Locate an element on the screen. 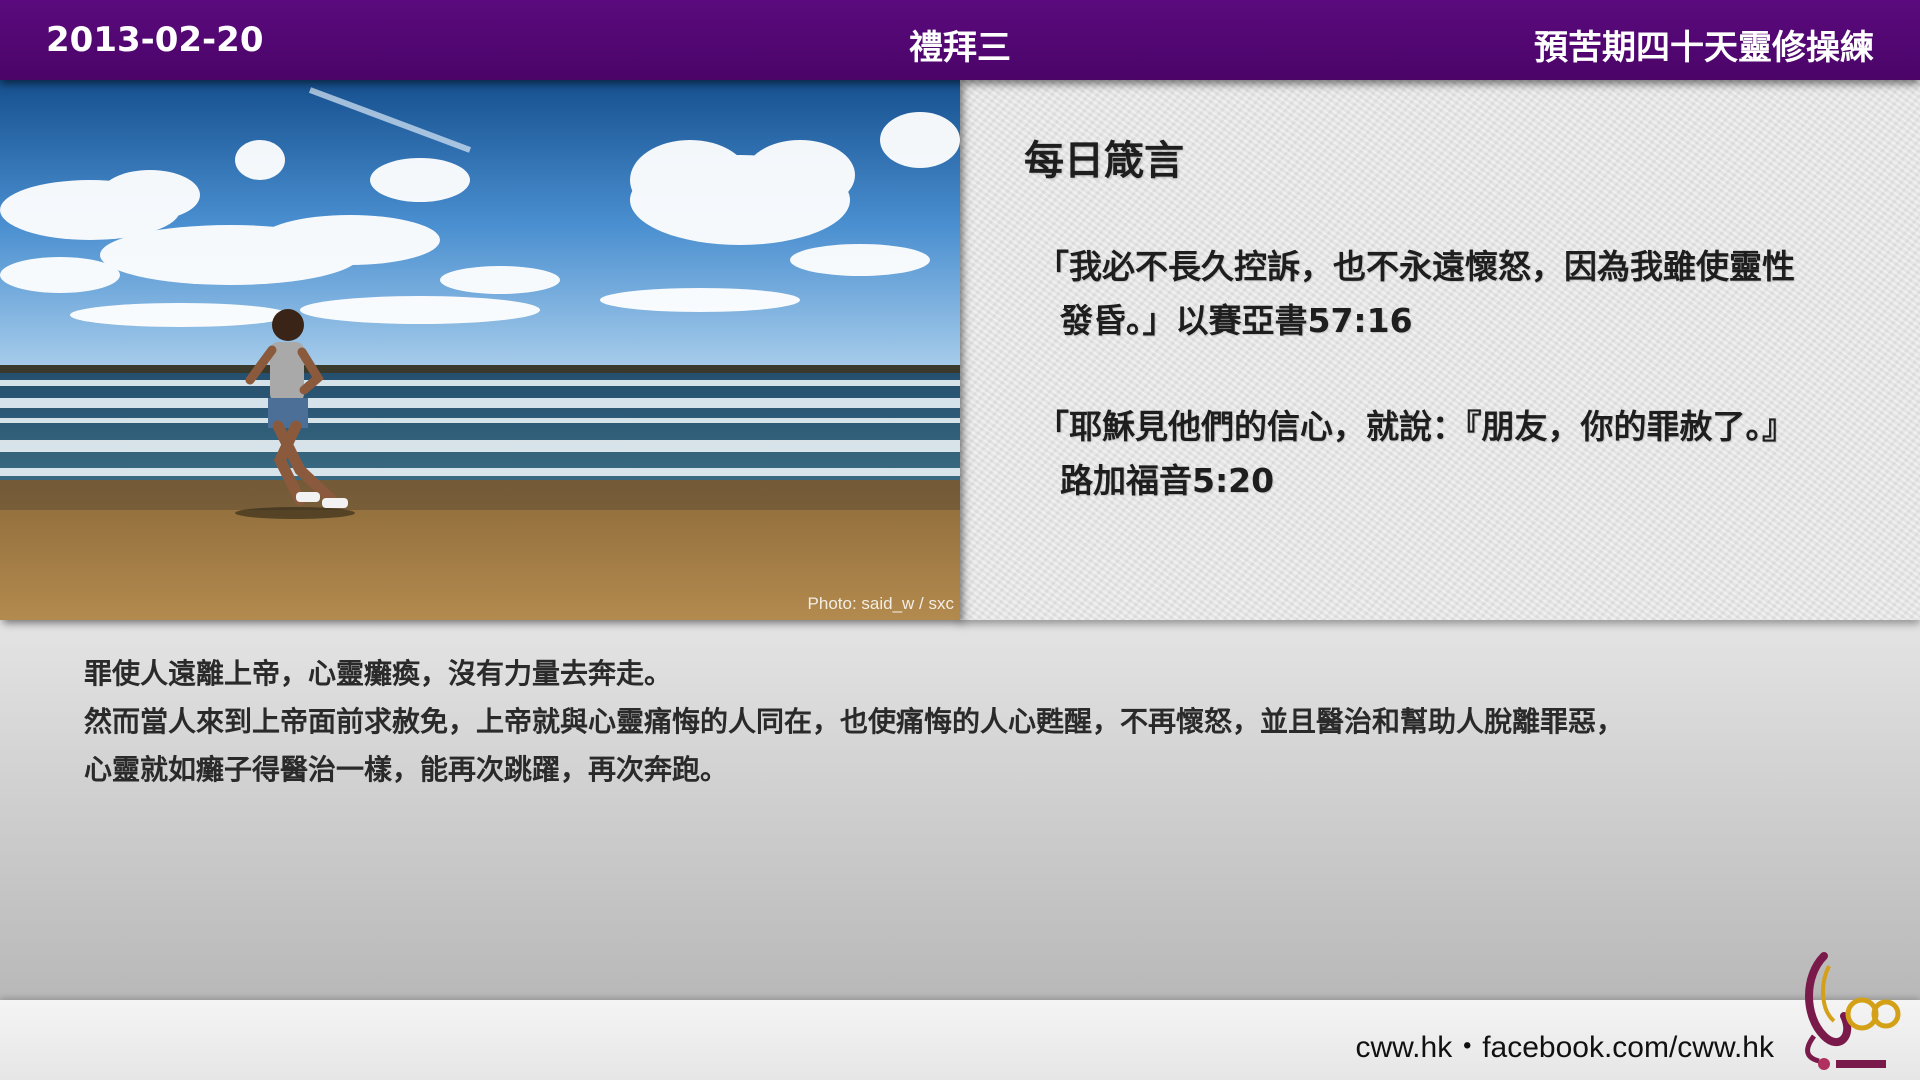  footer-bar: cww.hk・facebook.com/cww.hk is located at coordinates (960, 1040).